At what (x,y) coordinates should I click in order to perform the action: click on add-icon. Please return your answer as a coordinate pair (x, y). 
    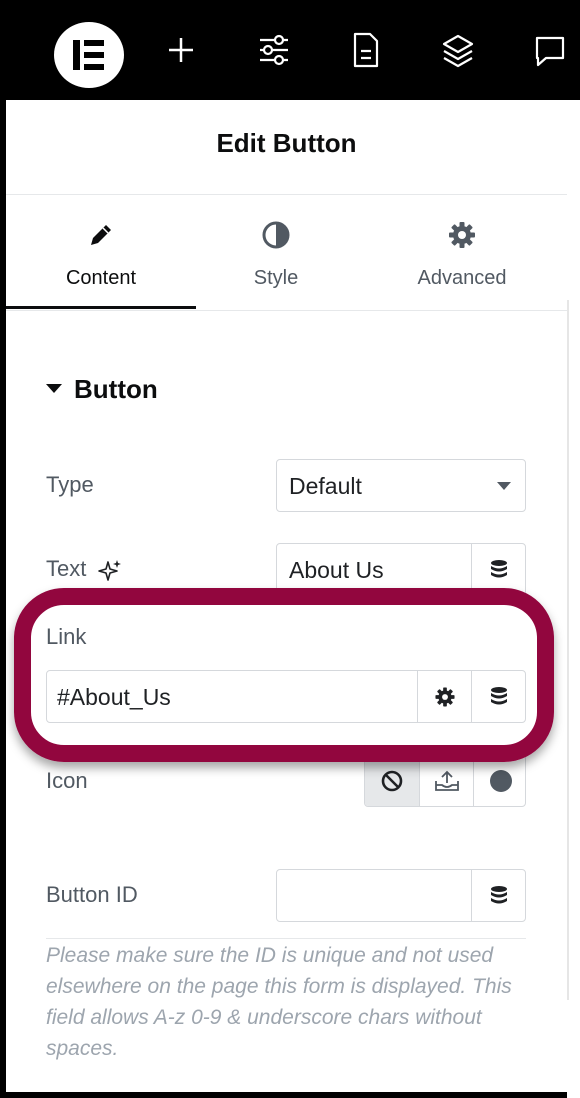
    Looking at the image, I should click on (181, 50).